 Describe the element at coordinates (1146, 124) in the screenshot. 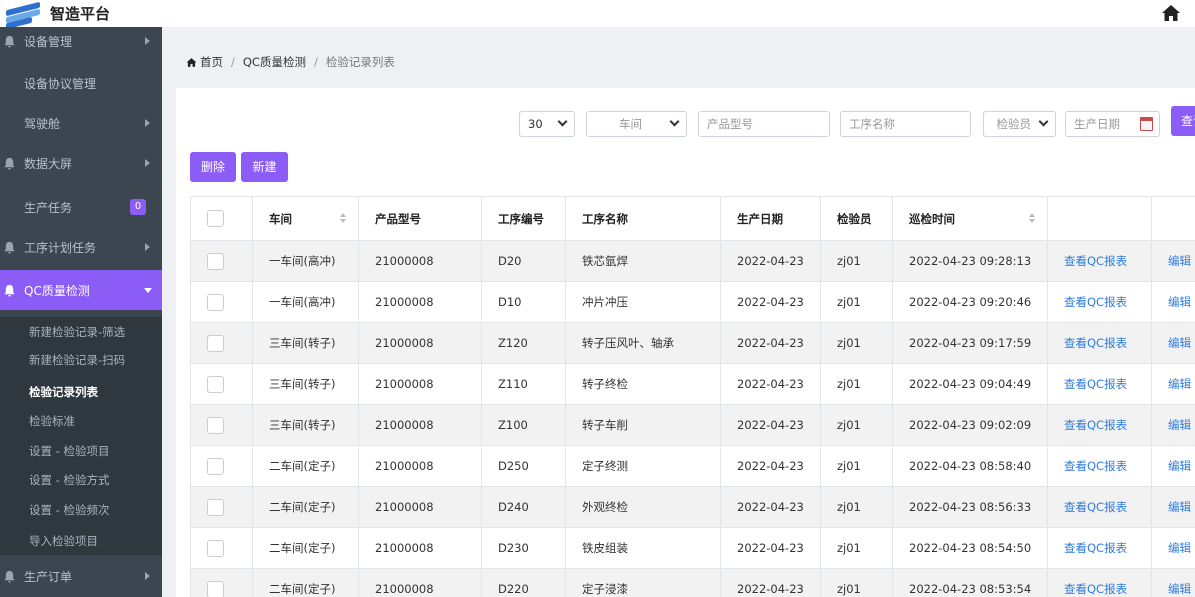

I see `calendar-icon` at that location.